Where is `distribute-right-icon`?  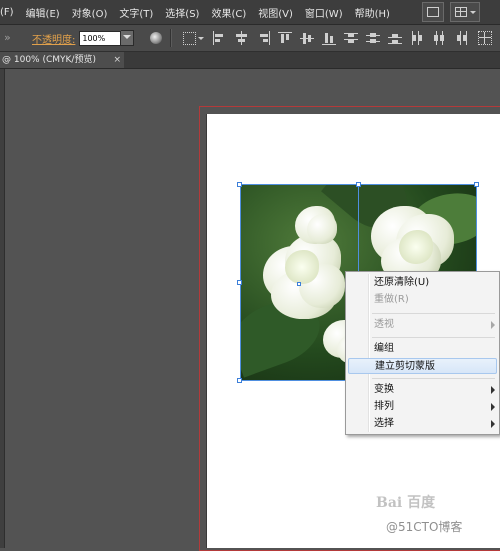
distribute-right-icon is located at coordinates (461, 38).